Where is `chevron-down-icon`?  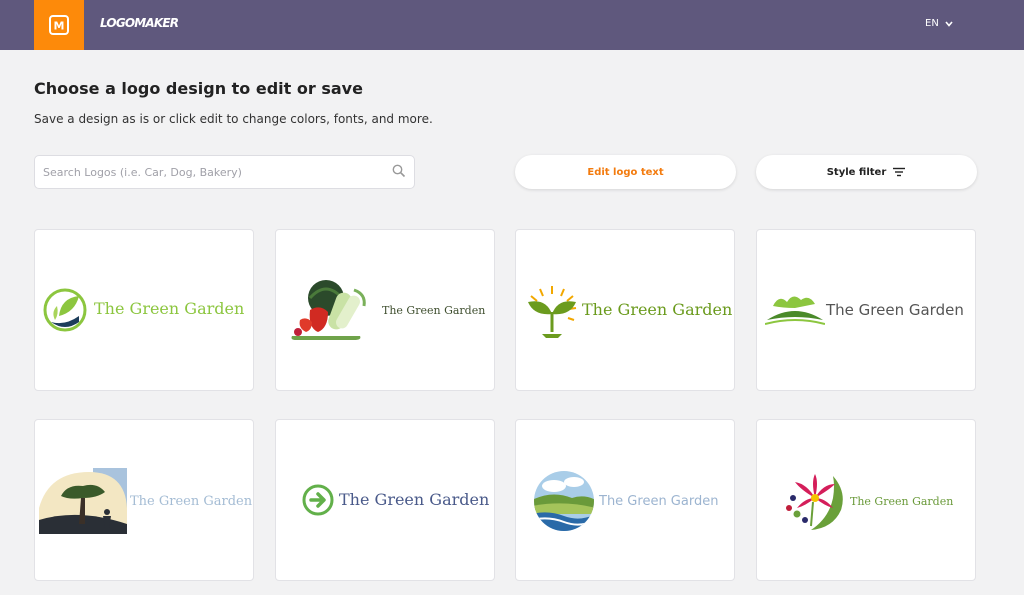 chevron-down-icon is located at coordinates (949, 23).